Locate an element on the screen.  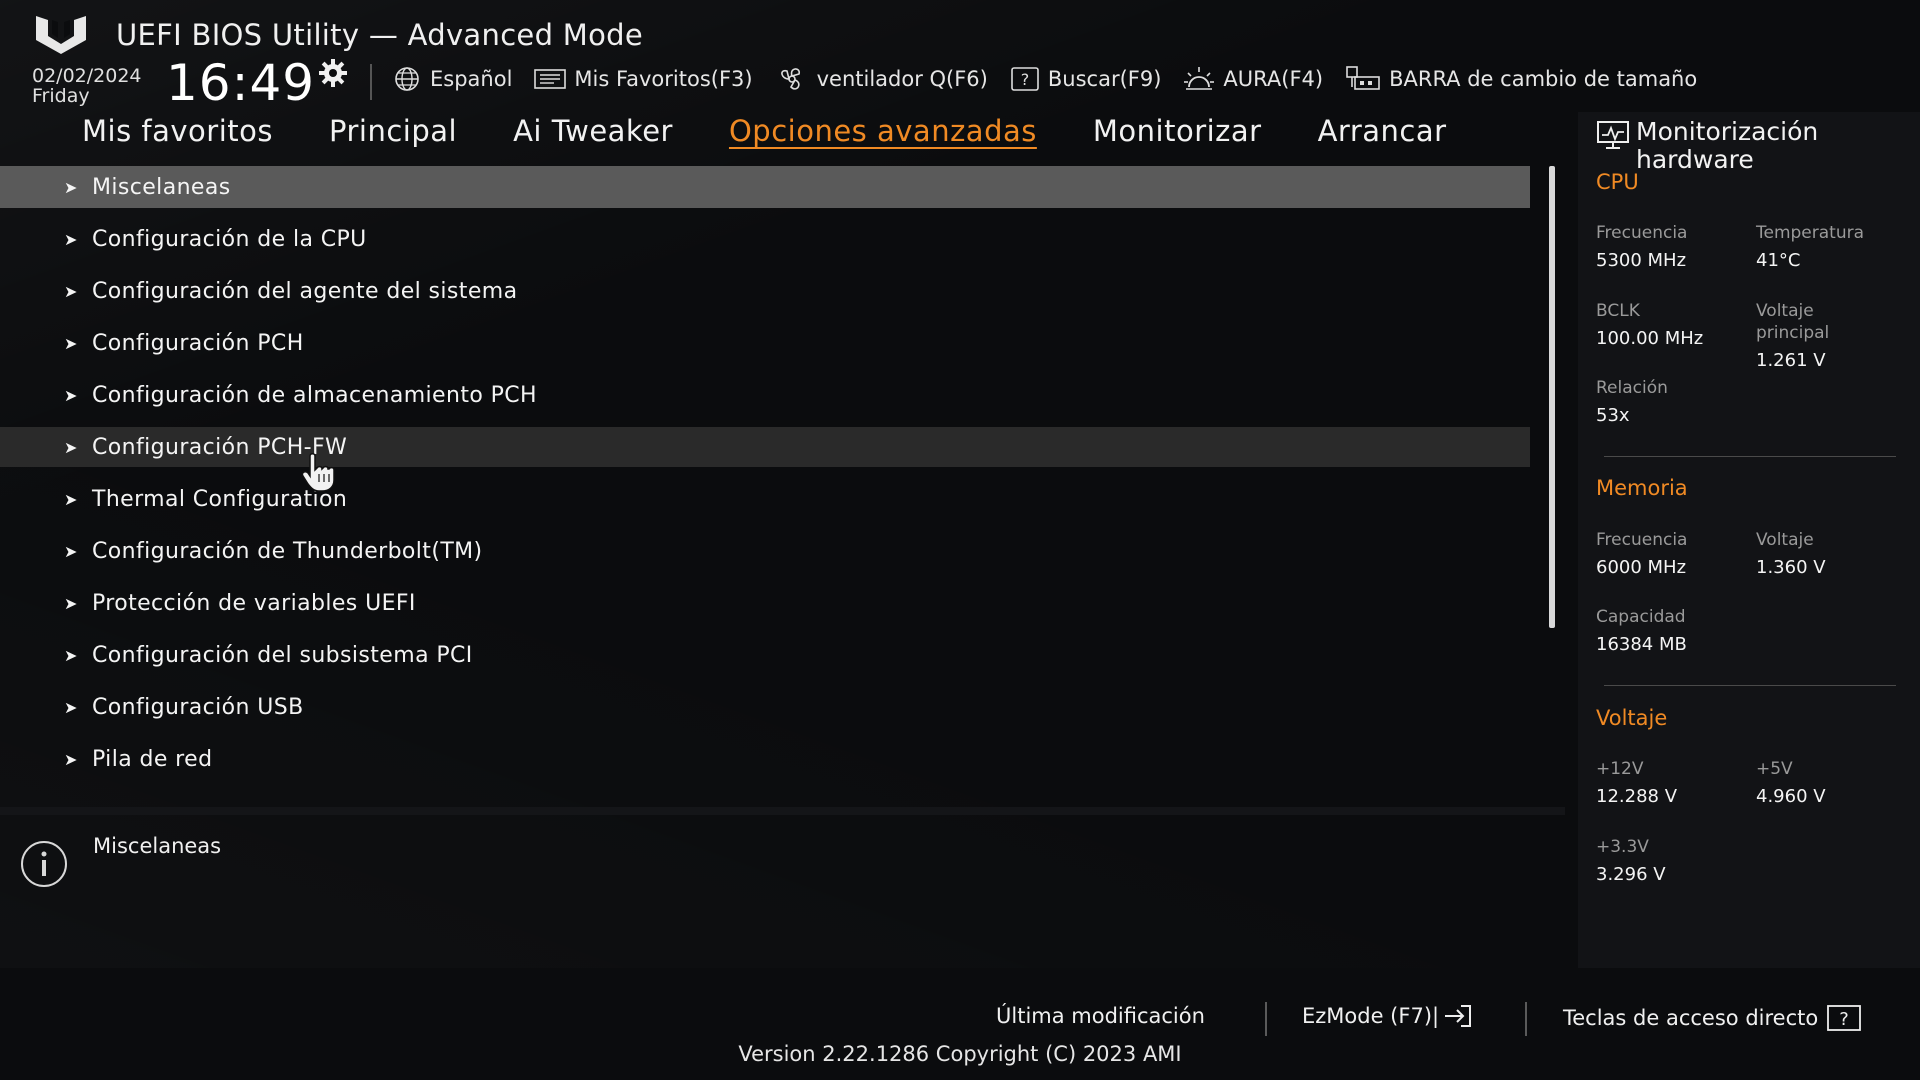
menu-item-label: Miscelaneas is located at coordinates (161, 187).